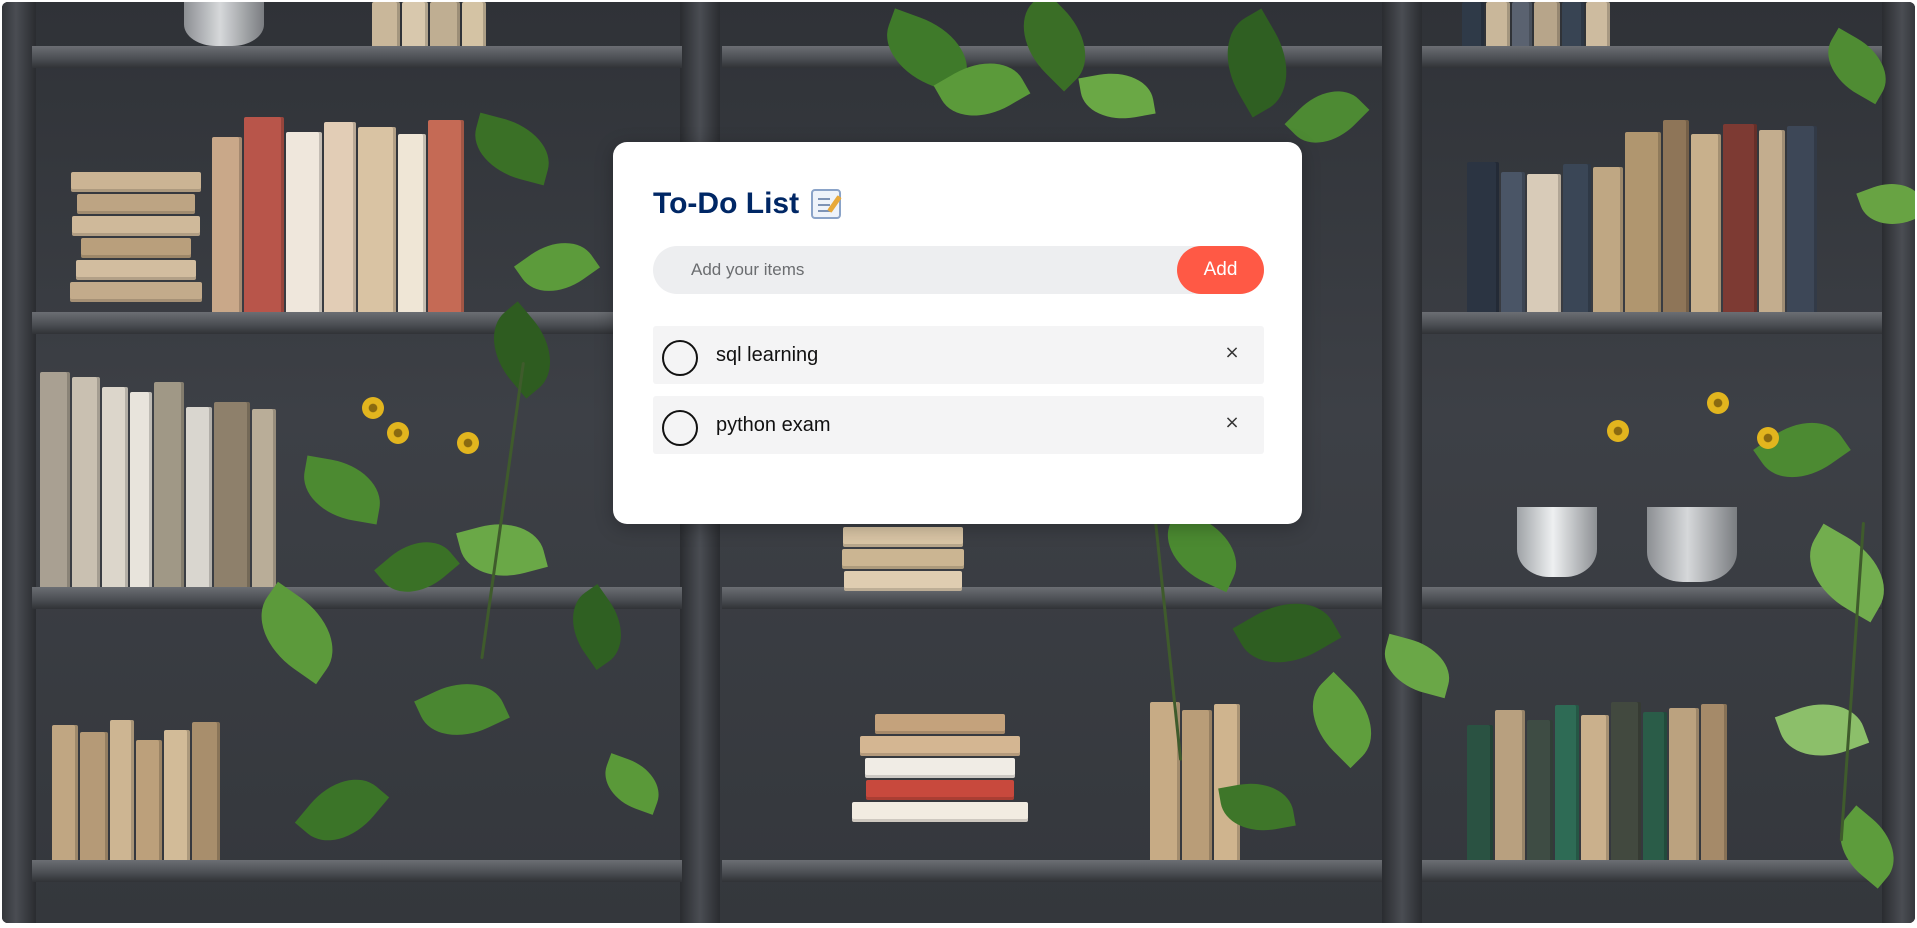 This screenshot has height=928, width=1917. I want to click on todo-input, so click(915, 270).